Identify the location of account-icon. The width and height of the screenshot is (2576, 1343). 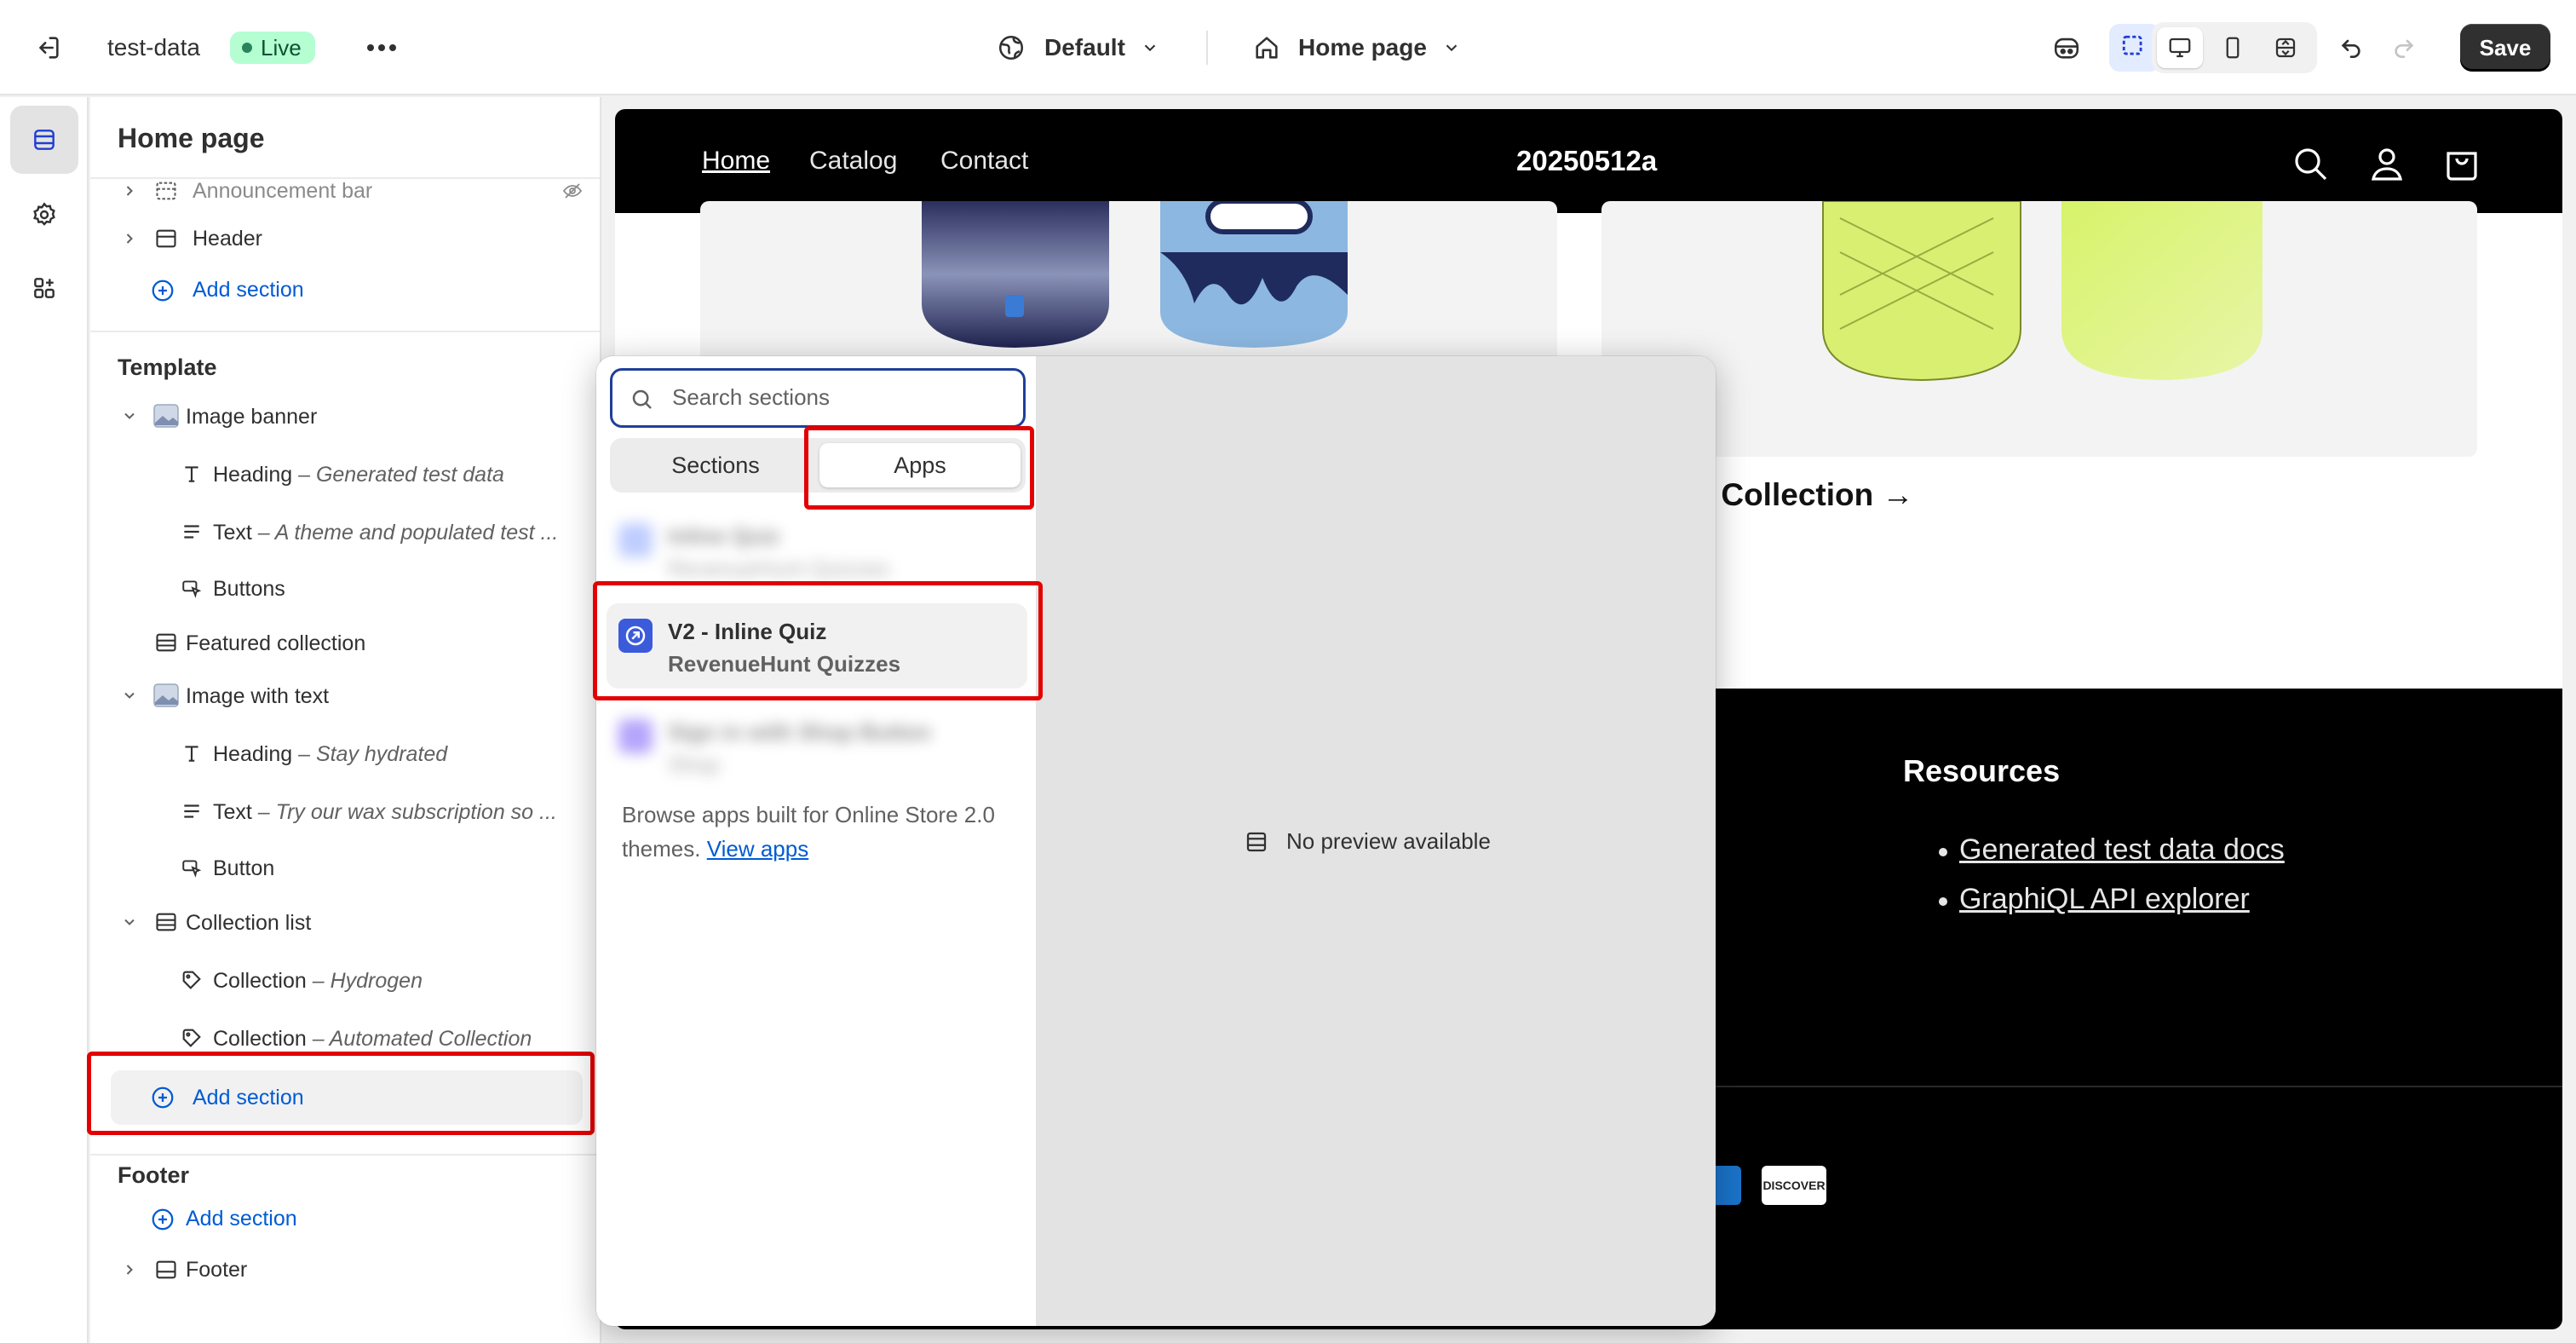
(2387, 163).